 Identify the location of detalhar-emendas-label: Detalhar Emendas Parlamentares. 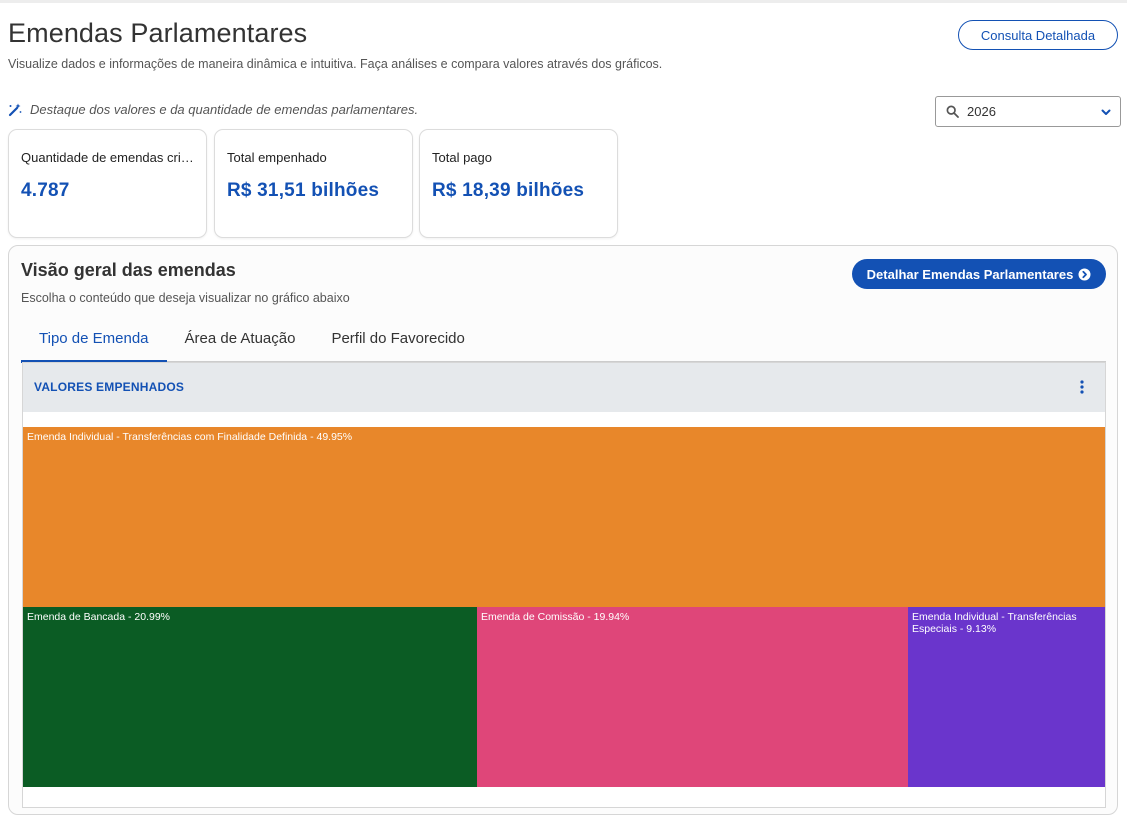
(970, 274).